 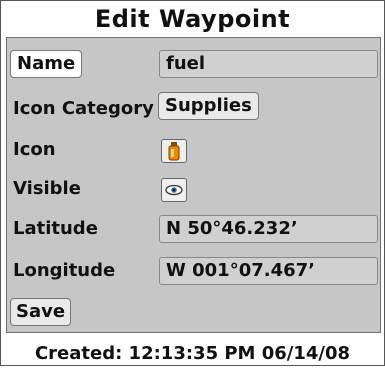 What do you see at coordinates (41, 312) in the screenshot?
I see `save-button: Save` at bounding box center [41, 312].